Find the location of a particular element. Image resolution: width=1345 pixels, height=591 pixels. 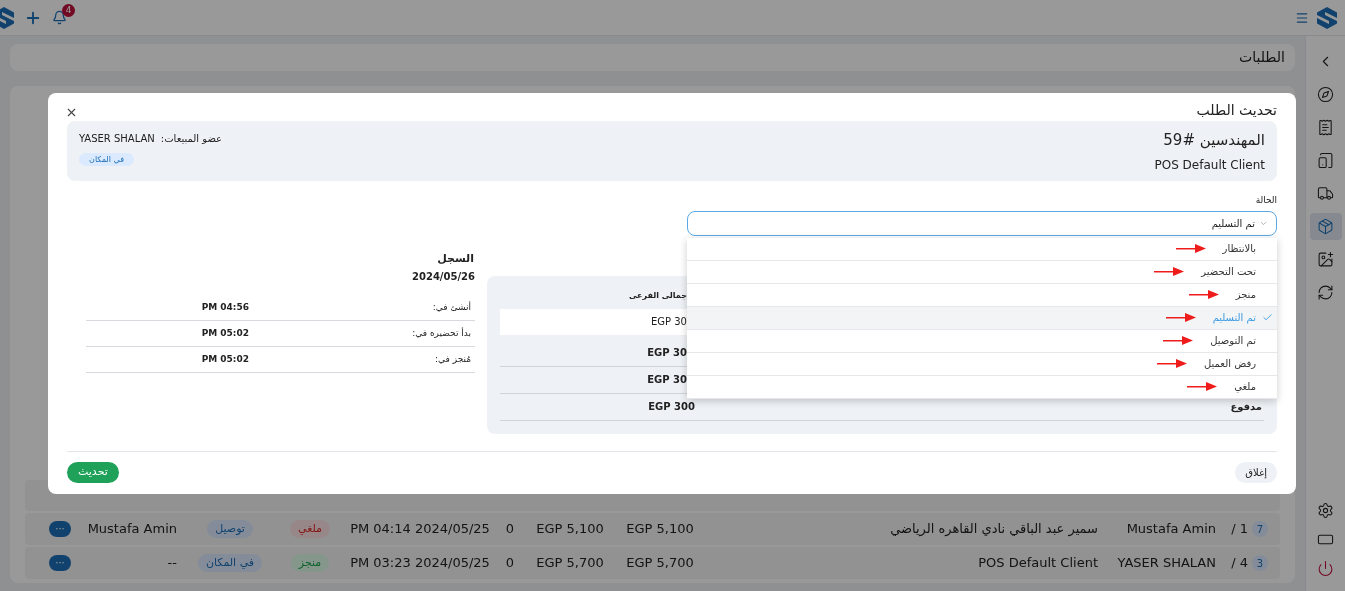

status-option: ملغي is located at coordinates (982, 387).